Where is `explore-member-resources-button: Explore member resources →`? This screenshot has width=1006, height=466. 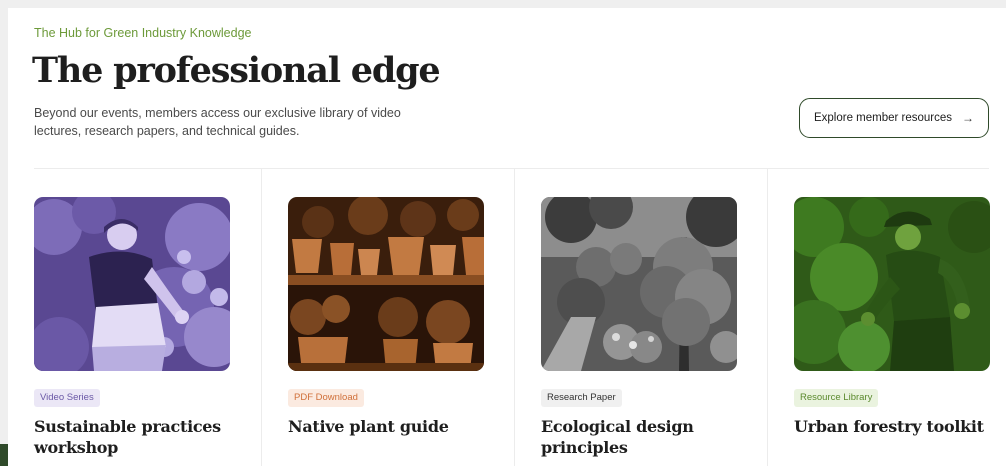
explore-member-resources-button: Explore member resources → is located at coordinates (894, 118).